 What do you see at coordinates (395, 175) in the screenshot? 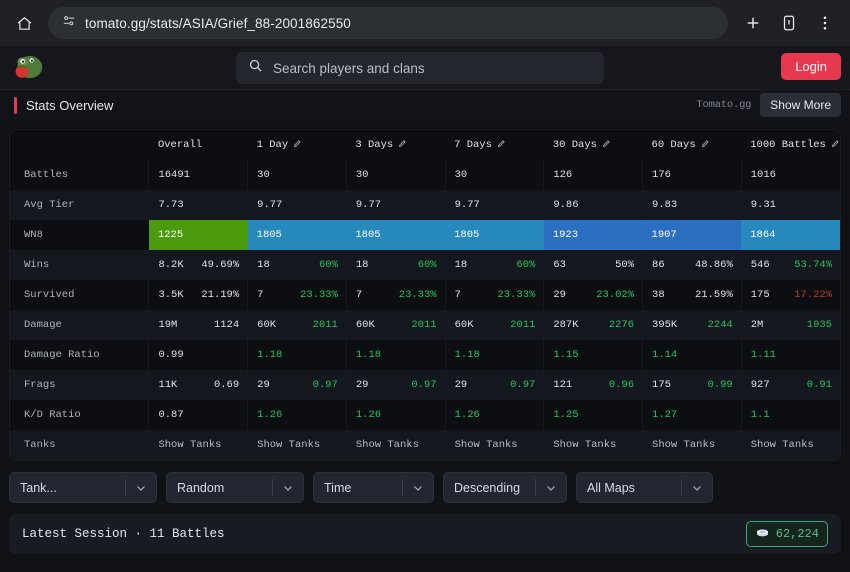
I see `table-cell: 30` at bounding box center [395, 175].